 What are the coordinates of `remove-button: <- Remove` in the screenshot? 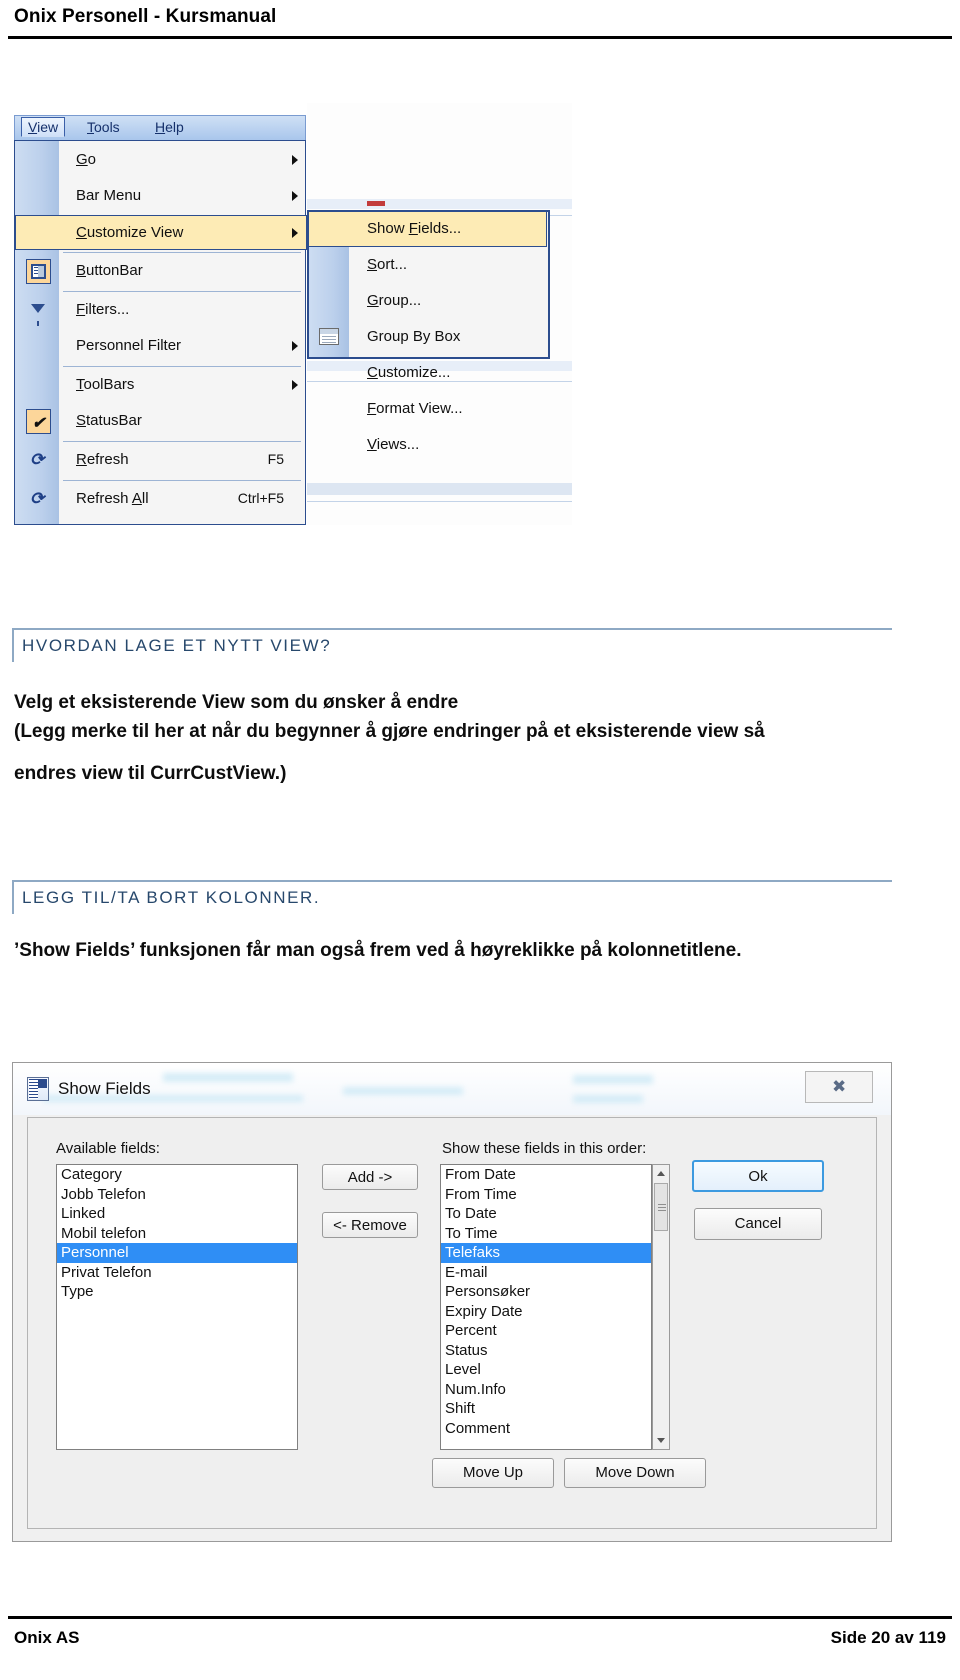 It's located at (370, 1225).